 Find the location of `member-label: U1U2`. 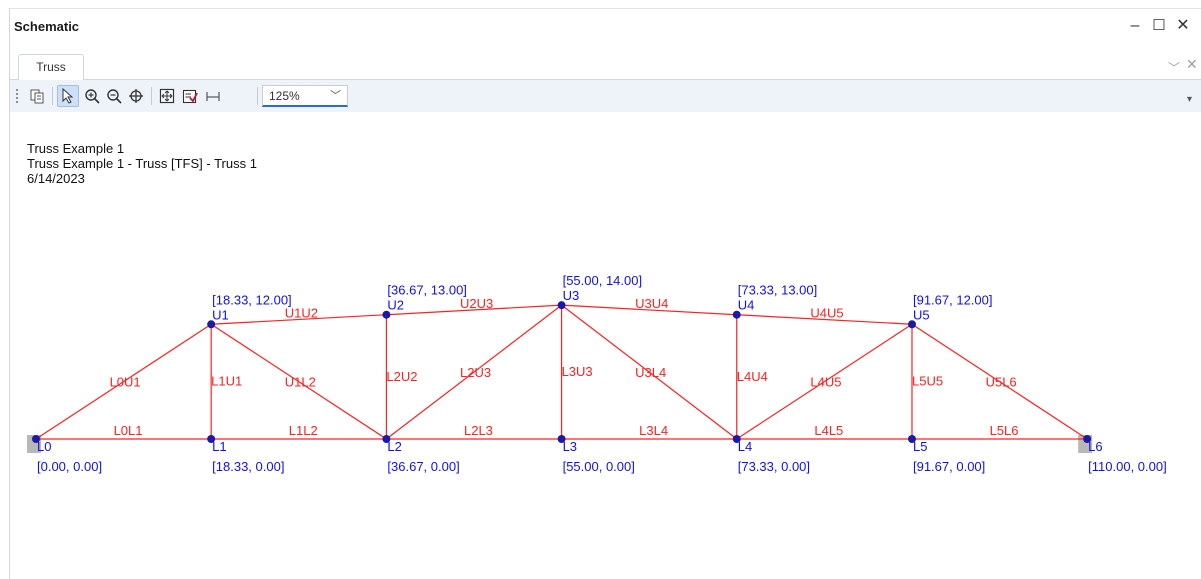

member-label: U1U2 is located at coordinates (301, 313).